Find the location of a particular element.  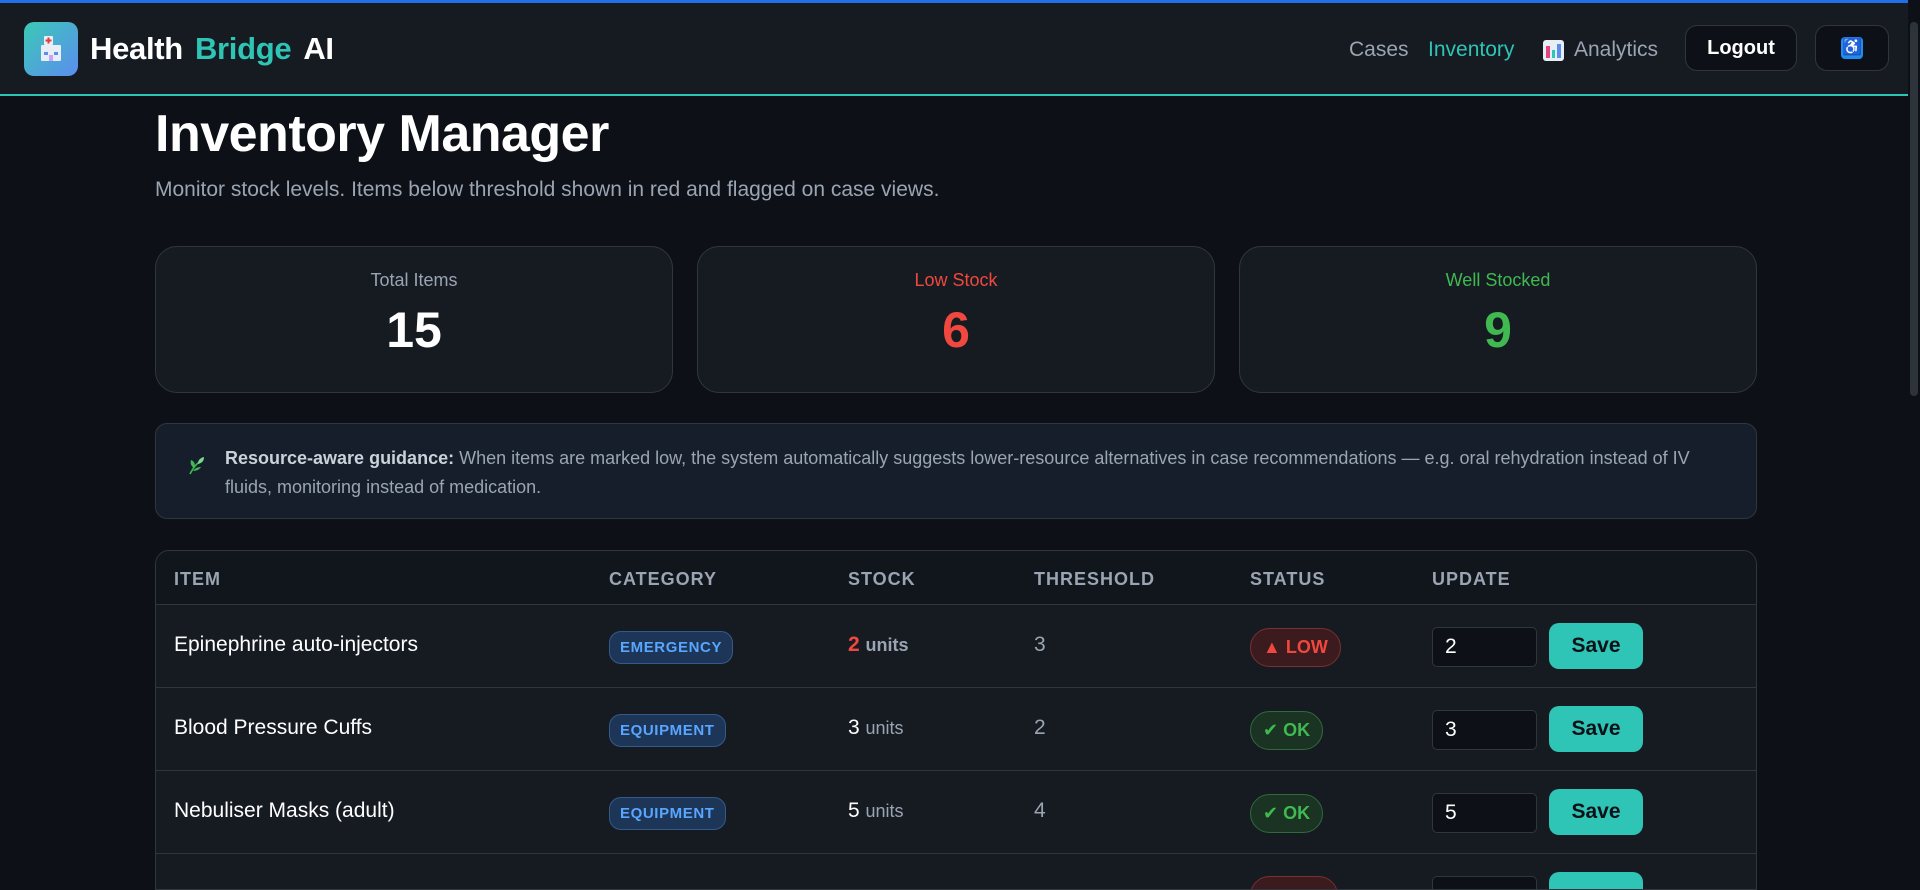

page-title: Inventory Manager is located at coordinates (382, 134).